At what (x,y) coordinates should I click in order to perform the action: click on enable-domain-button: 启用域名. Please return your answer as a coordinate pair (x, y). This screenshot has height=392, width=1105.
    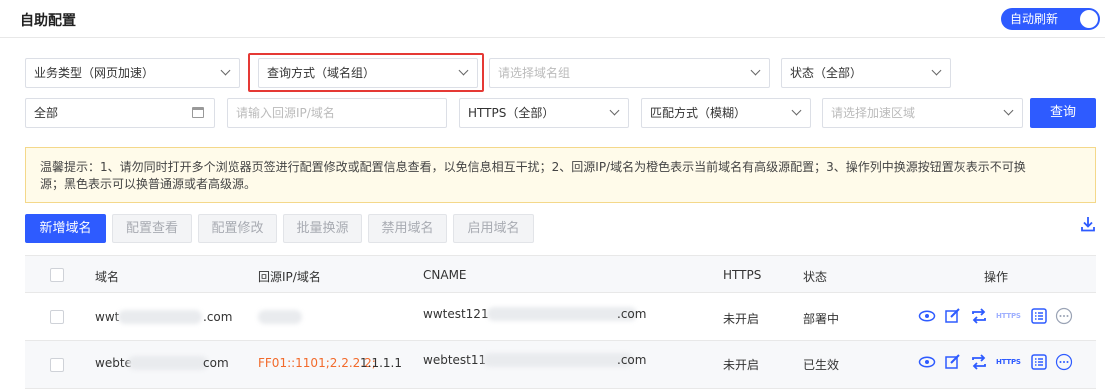
    Looking at the image, I should click on (493, 228).